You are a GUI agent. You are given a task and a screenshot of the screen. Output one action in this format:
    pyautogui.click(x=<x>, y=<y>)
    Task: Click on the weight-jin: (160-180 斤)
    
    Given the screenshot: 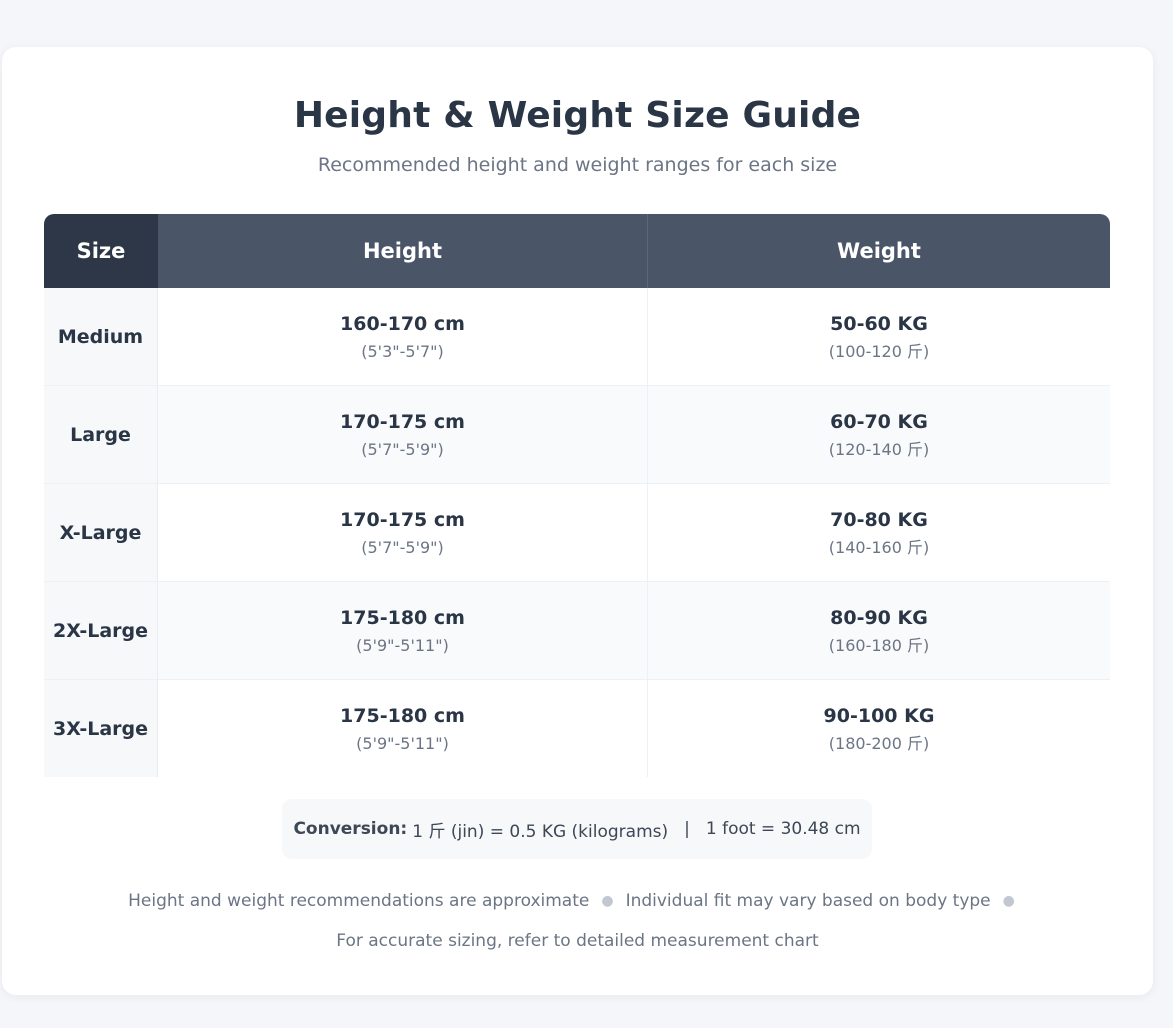 What is the action you would take?
    pyautogui.click(x=879, y=645)
    